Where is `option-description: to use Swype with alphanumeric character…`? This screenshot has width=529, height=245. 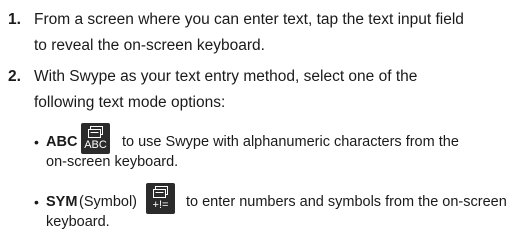
option-description: to use Swype with alphanumeric character… is located at coordinates (290, 142).